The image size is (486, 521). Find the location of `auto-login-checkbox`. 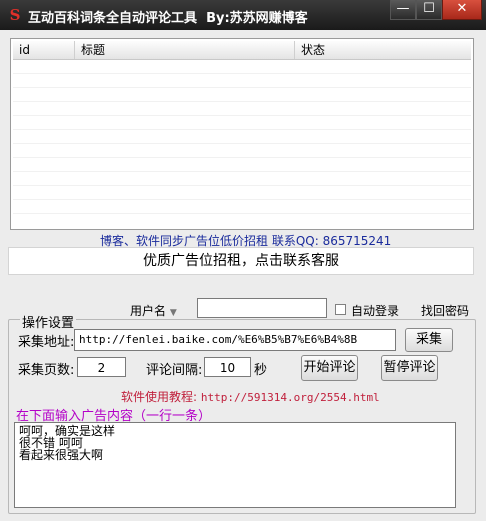

auto-login-checkbox is located at coordinates (340, 309).